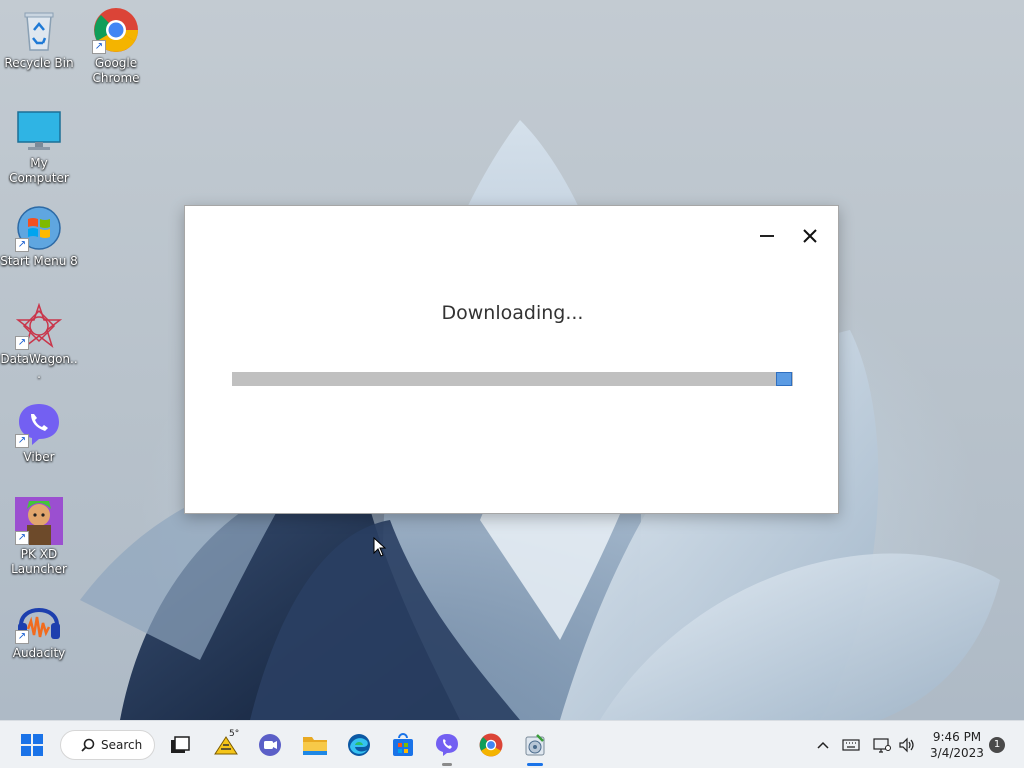 This screenshot has width=1024, height=768. I want to click on taskbar-viber, so click(447, 747).